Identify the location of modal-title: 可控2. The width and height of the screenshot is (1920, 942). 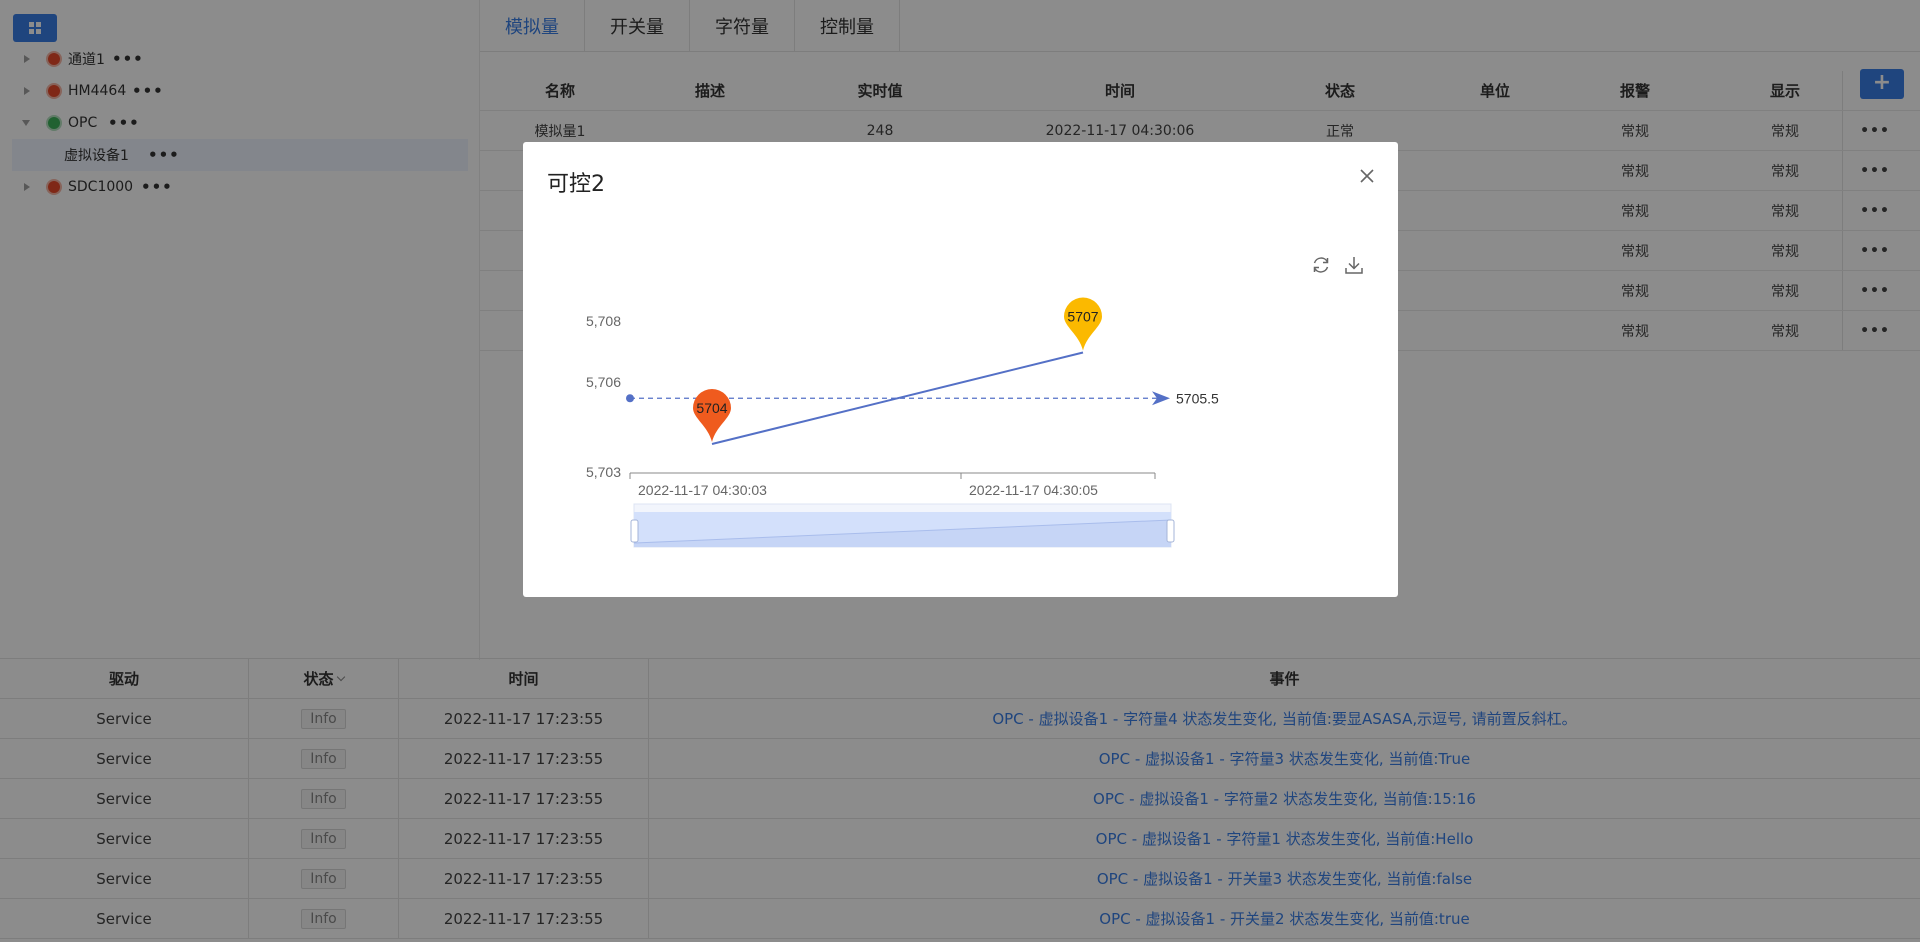
(576, 184).